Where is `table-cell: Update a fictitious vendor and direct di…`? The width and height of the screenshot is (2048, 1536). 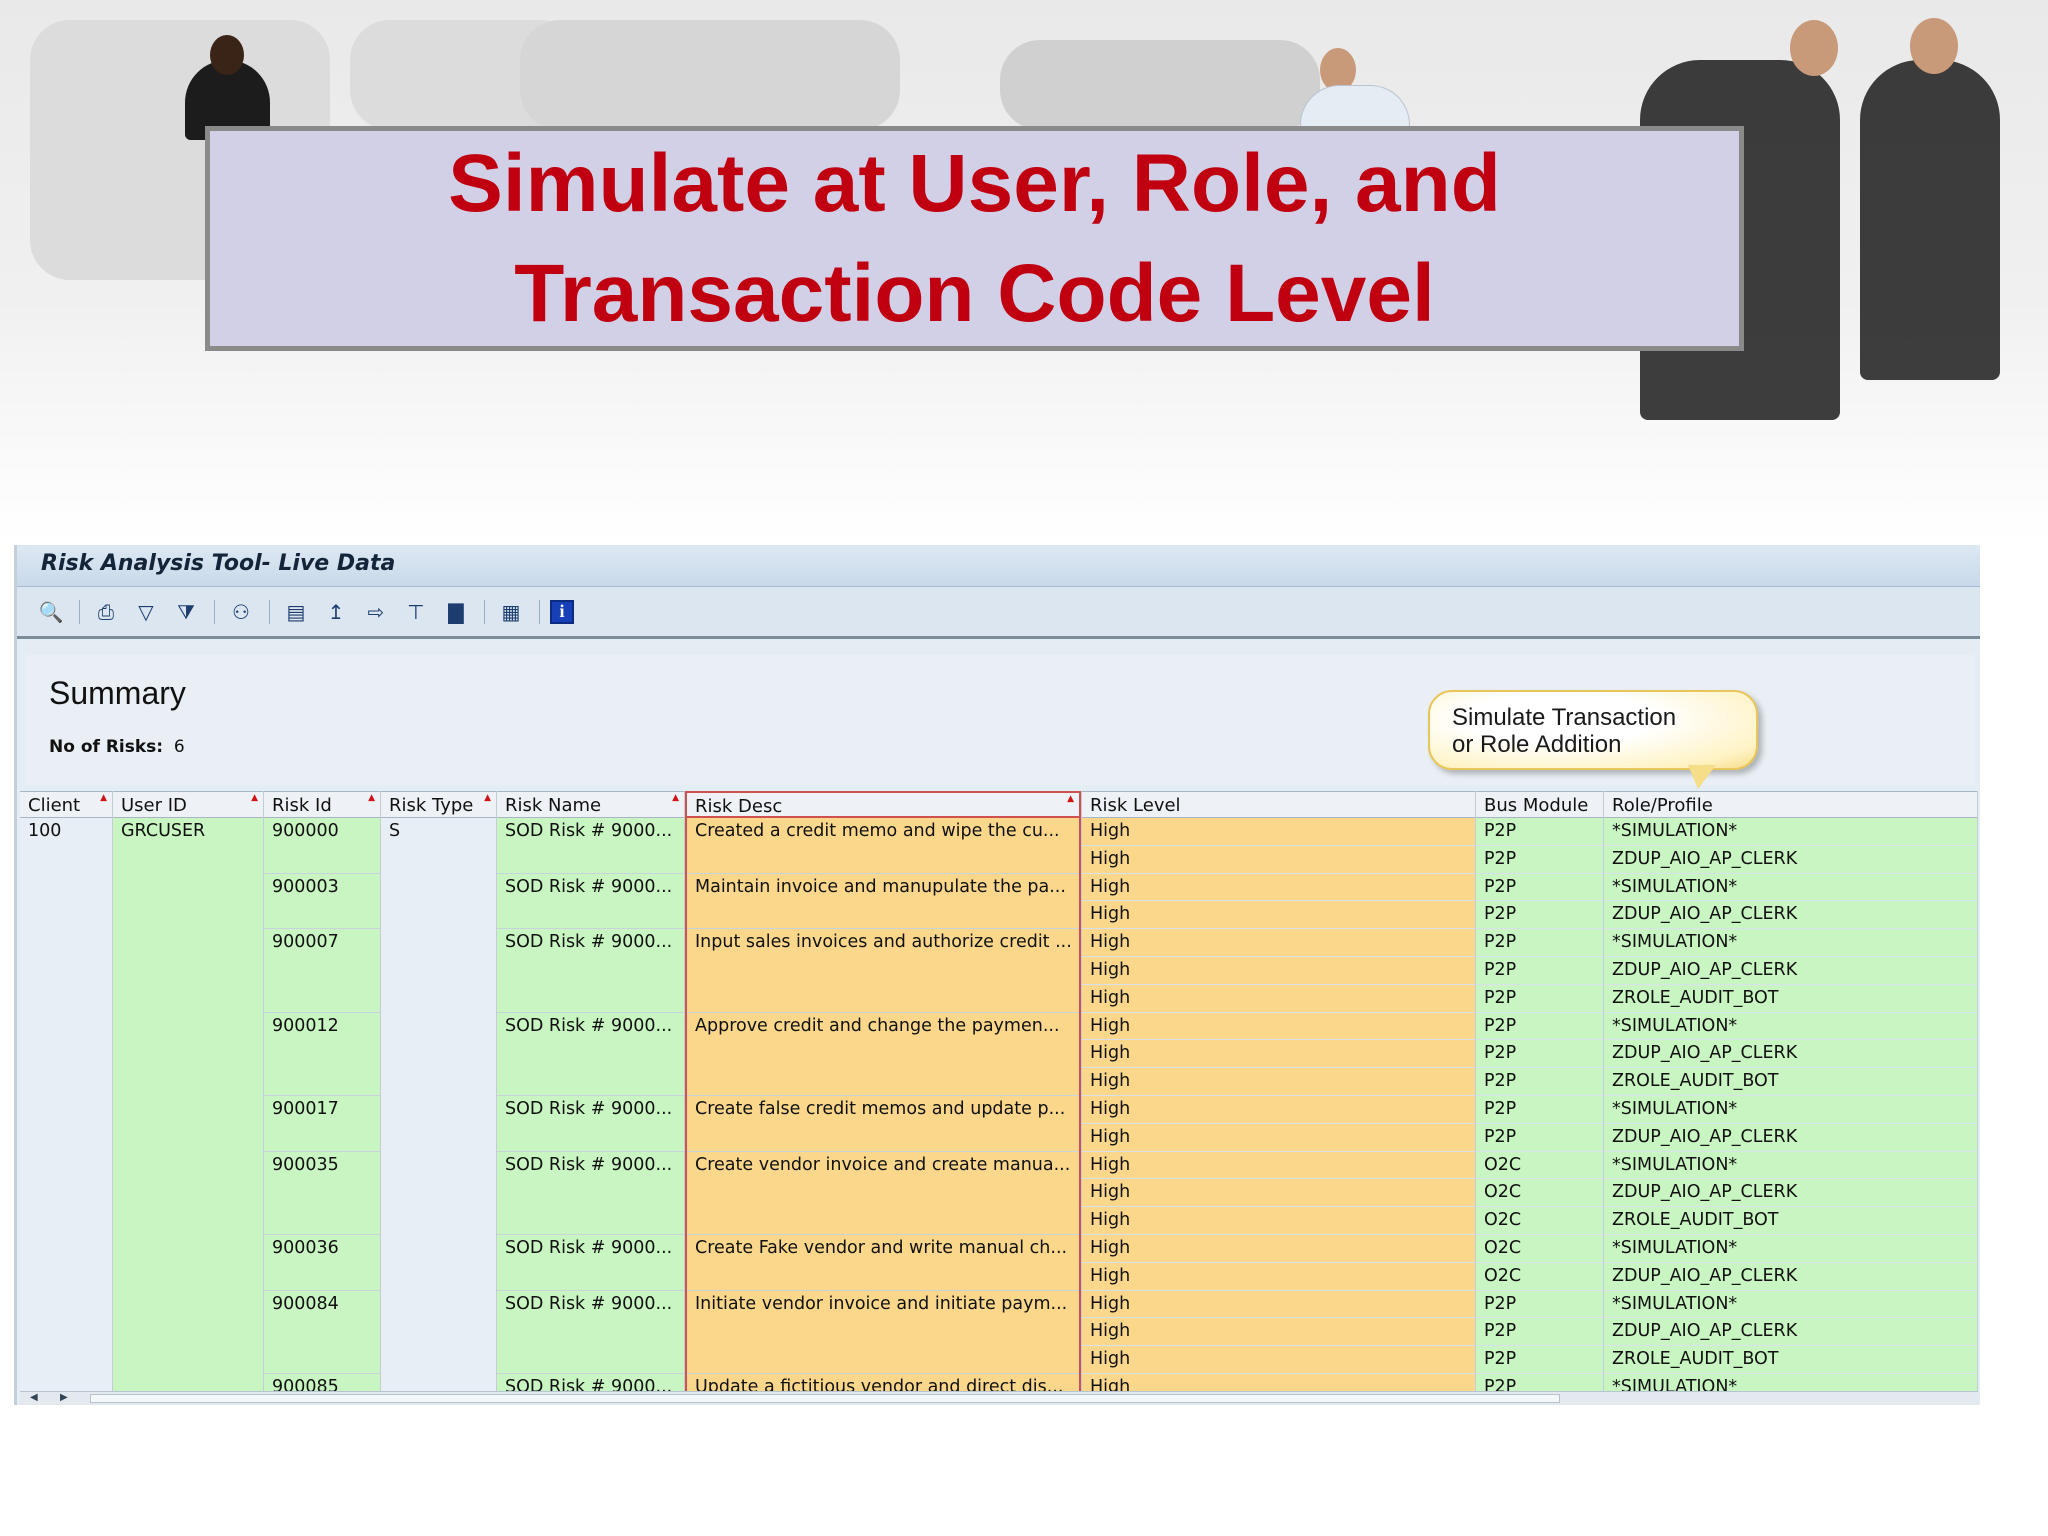
table-cell: Update a fictitious vendor and direct di… is located at coordinates (883, 1382).